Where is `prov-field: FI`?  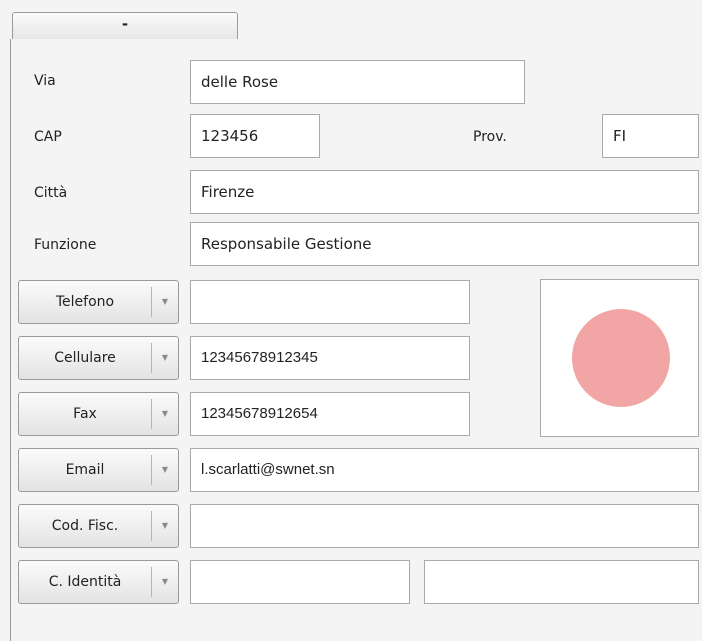 prov-field: FI is located at coordinates (650, 136).